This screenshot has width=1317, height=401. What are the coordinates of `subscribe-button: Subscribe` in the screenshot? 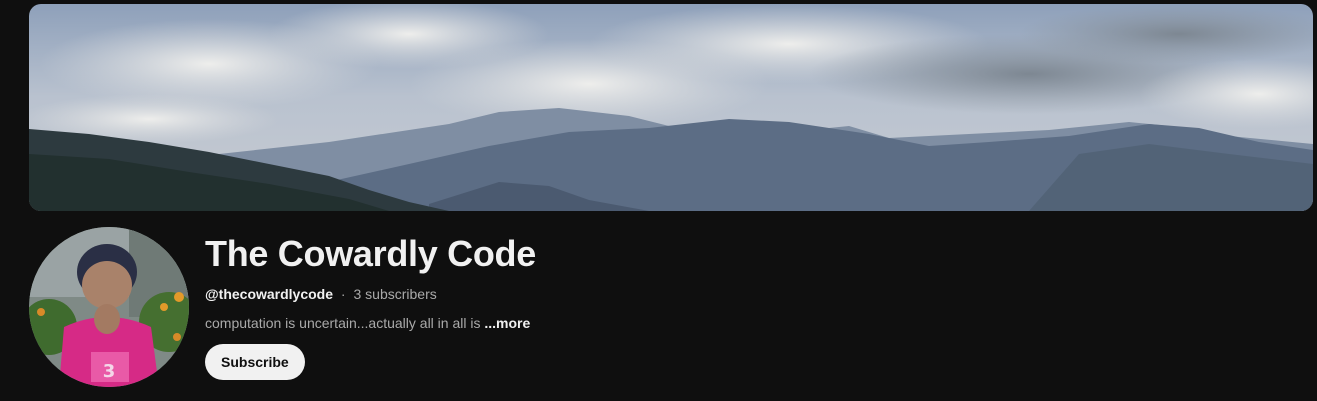 It's located at (255, 362).